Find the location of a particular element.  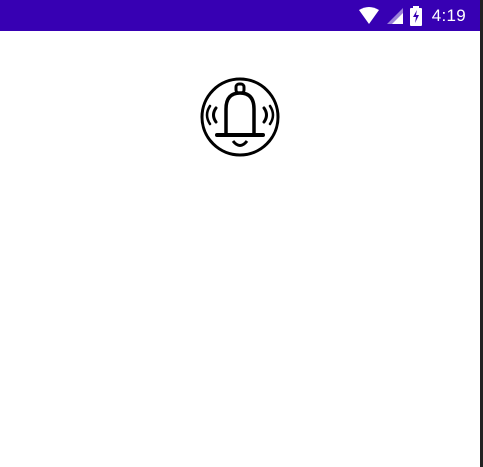

status-bar: 4:19 is located at coordinates (240, 15).